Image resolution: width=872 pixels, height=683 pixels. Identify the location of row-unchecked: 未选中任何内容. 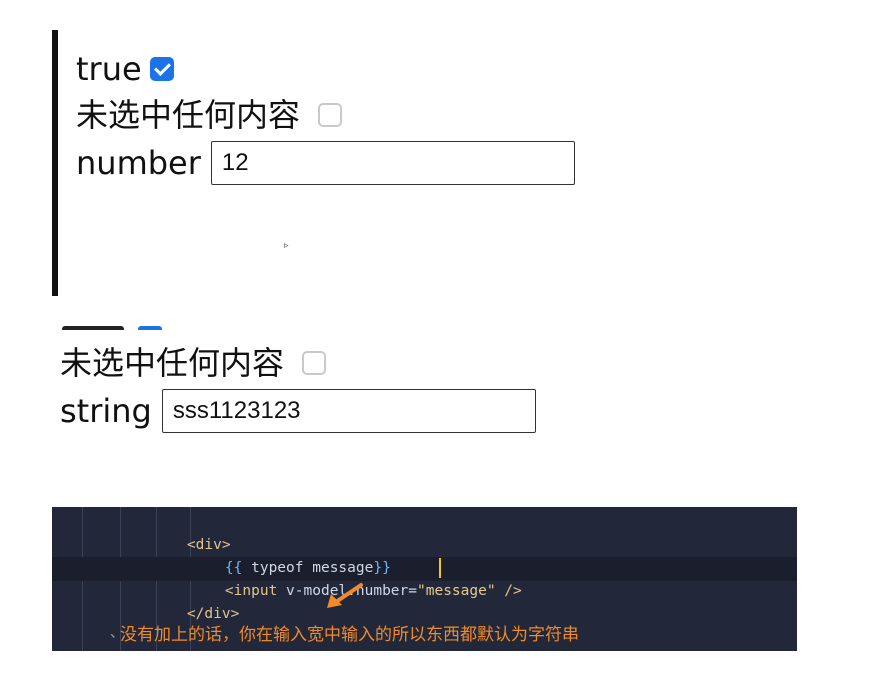
(209, 115).